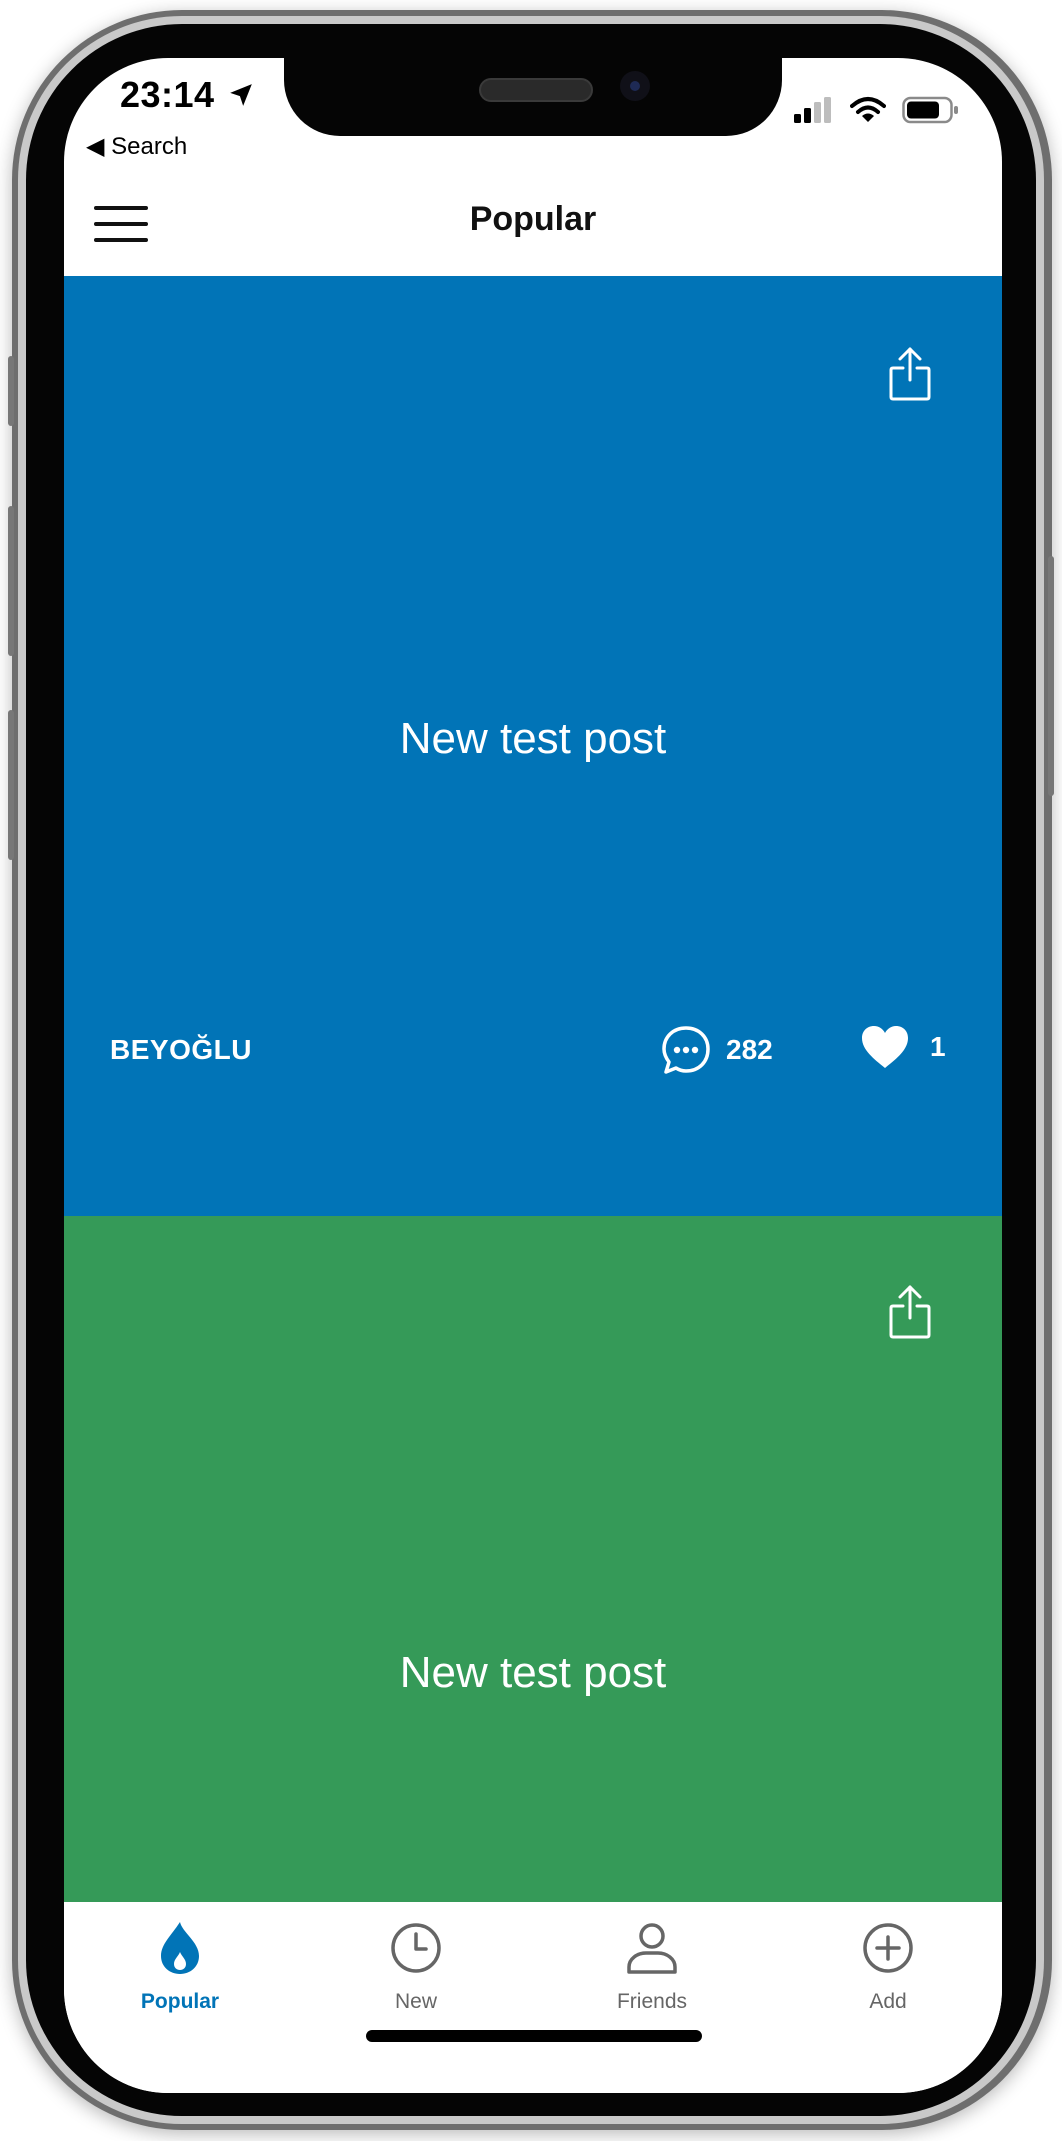 Image resolution: width=1062 pixels, height=2141 pixels. I want to click on back-to-search-link: ◀ Search, so click(136, 146).